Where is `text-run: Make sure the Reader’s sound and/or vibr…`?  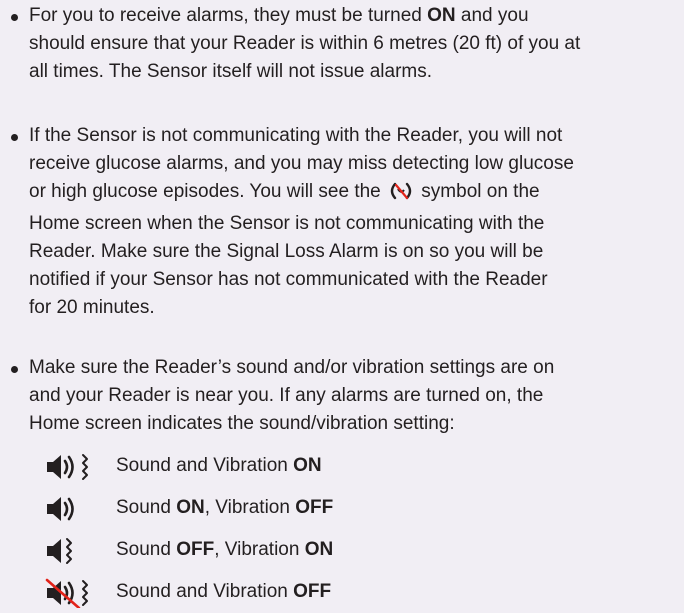
text-run: Make sure the Reader’s sound and/or vibr… is located at coordinates (292, 367).